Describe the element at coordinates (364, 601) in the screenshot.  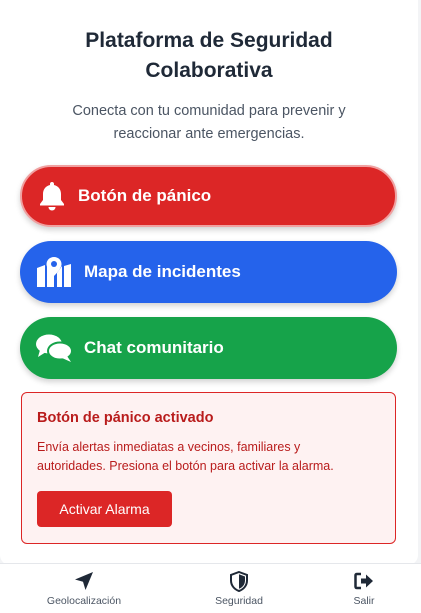
I see `nav-item-logout-label: Salir` at that location.